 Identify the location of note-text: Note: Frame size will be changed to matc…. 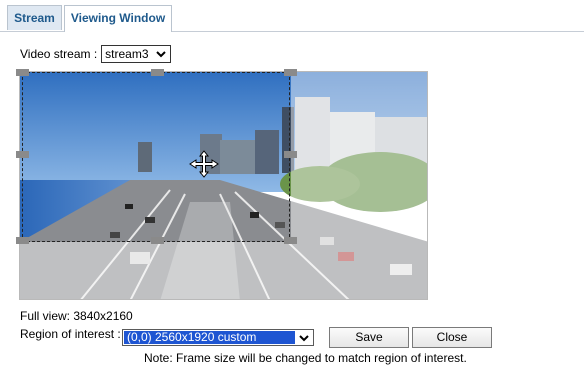
(305, 358).